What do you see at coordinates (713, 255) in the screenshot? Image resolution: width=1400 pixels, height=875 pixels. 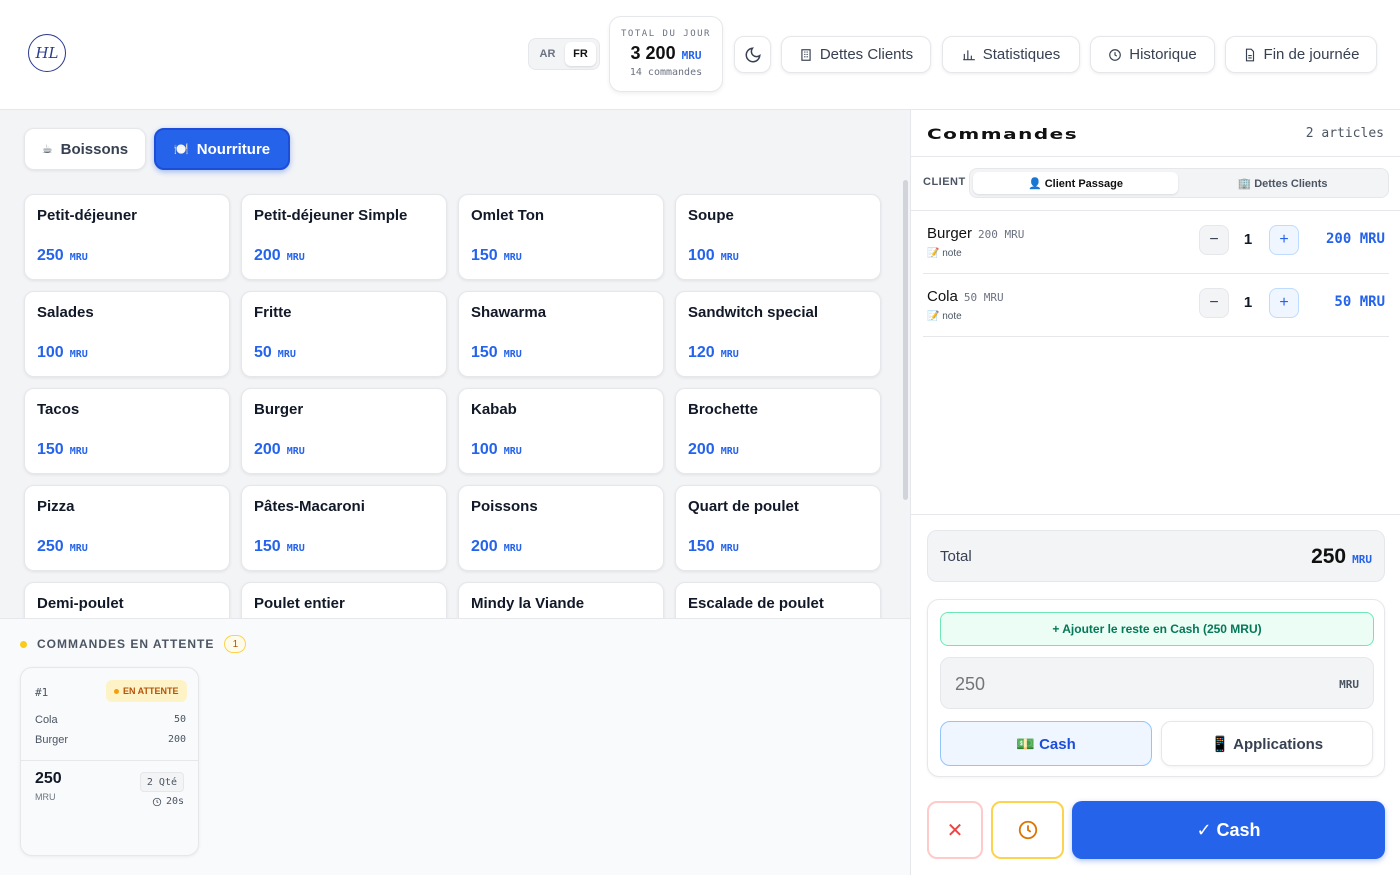 I see `product-price: 100 MRU` at bounding box center [713, 255].